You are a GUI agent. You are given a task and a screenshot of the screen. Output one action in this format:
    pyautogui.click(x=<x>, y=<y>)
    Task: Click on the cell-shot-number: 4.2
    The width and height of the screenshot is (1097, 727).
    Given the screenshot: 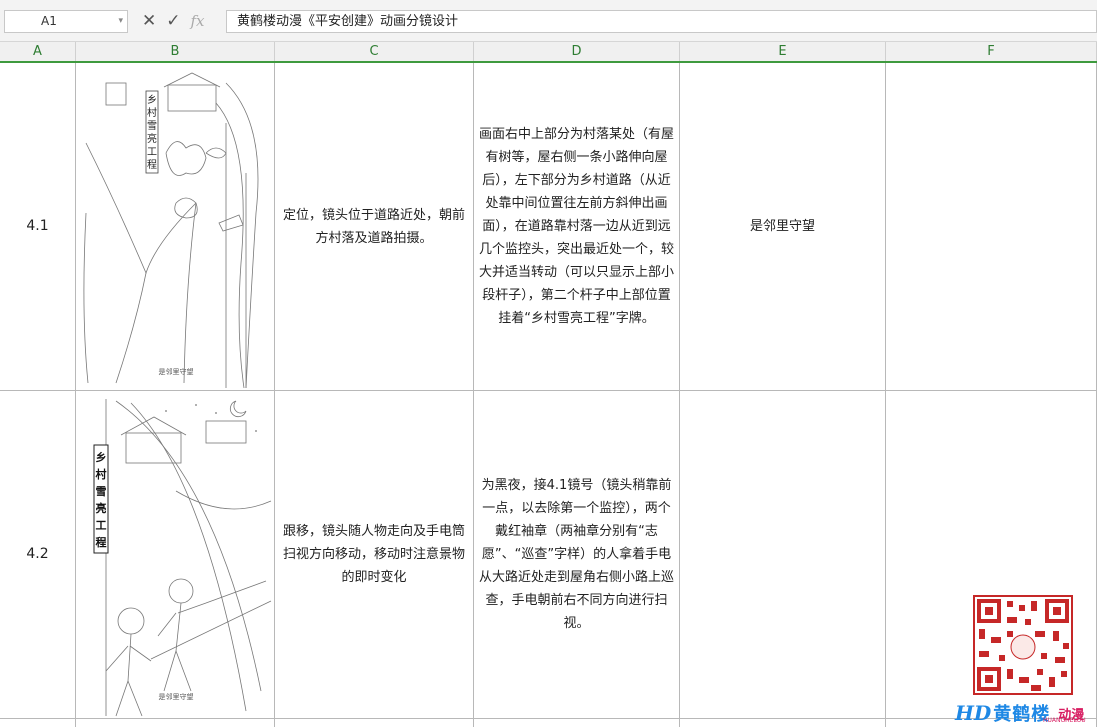 What is the action you would take?
    pyautogui.click(x=38, y=555)
    